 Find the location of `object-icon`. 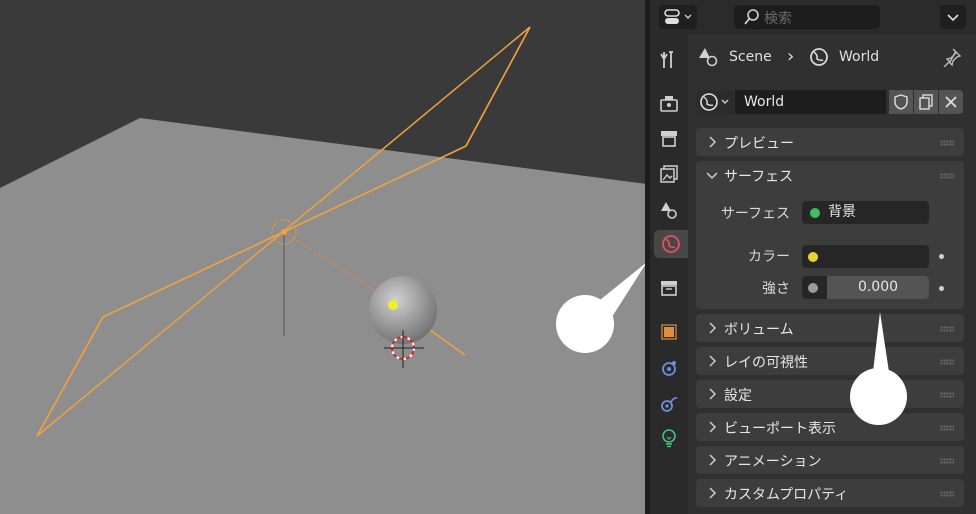

object-icon is located at coordinates (669, 332).